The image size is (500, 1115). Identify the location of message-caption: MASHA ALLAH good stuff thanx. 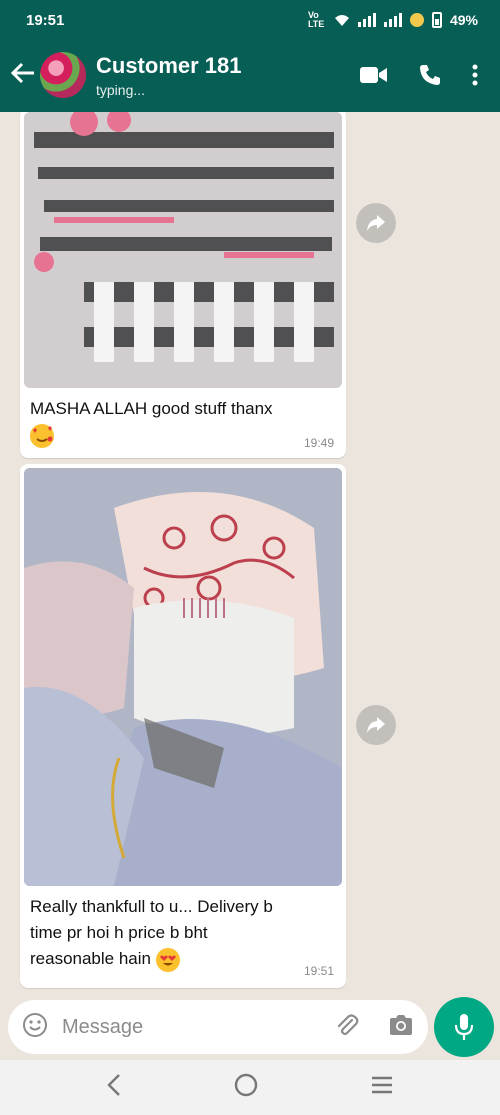
(183, 418).